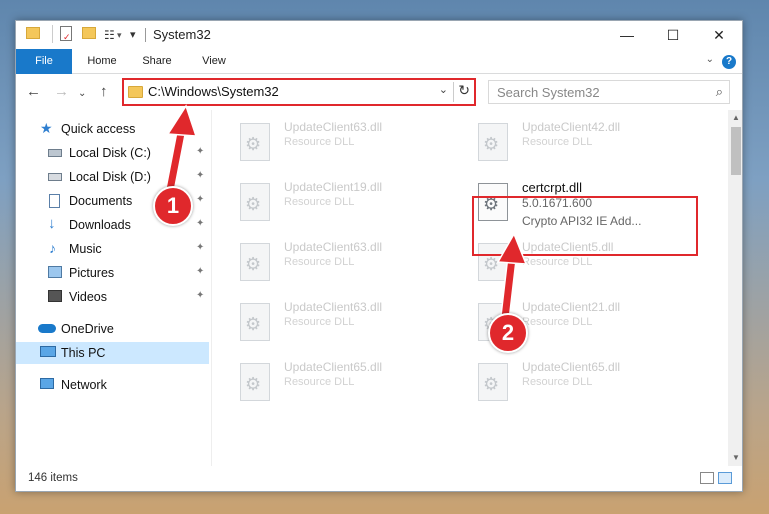 This screenshot has height=514, width=769. I want to click on step-badge-2: 2, so click(508, 333).